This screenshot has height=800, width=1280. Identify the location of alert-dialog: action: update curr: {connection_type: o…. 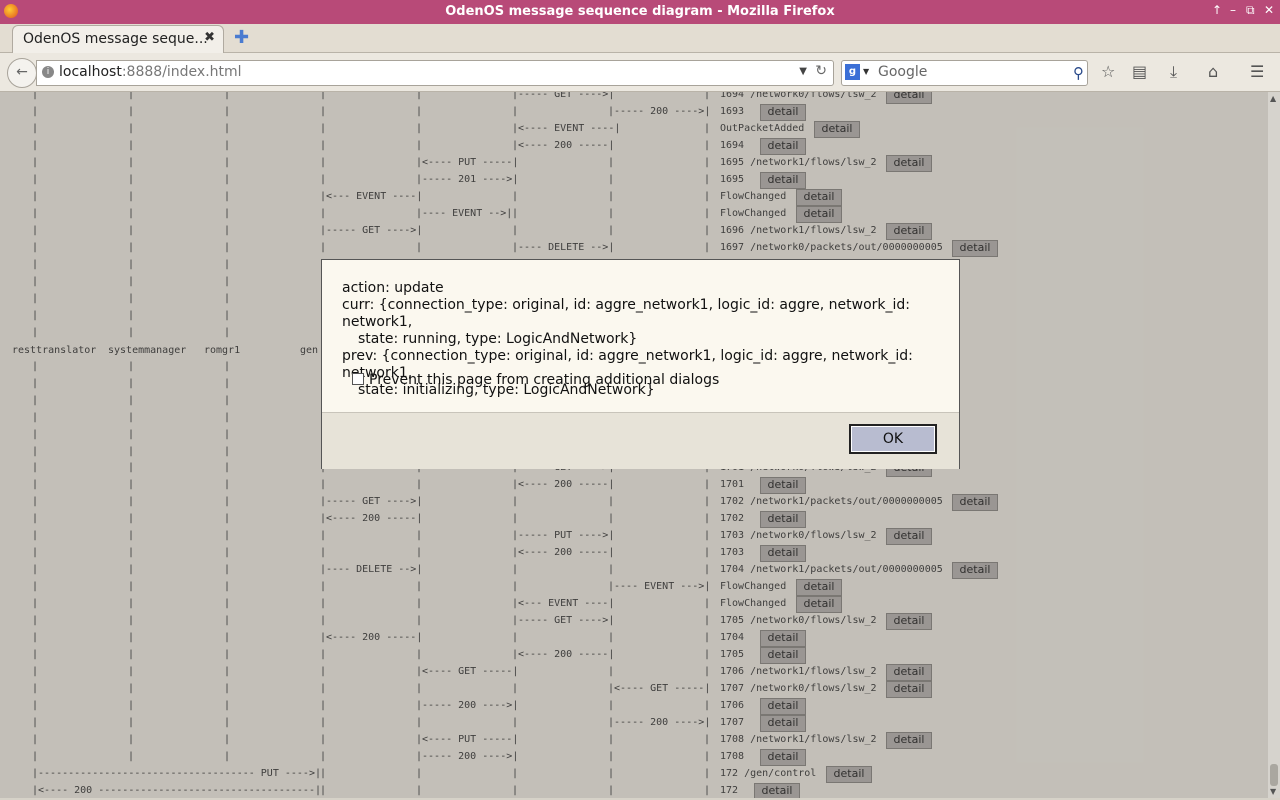
(640, 364).